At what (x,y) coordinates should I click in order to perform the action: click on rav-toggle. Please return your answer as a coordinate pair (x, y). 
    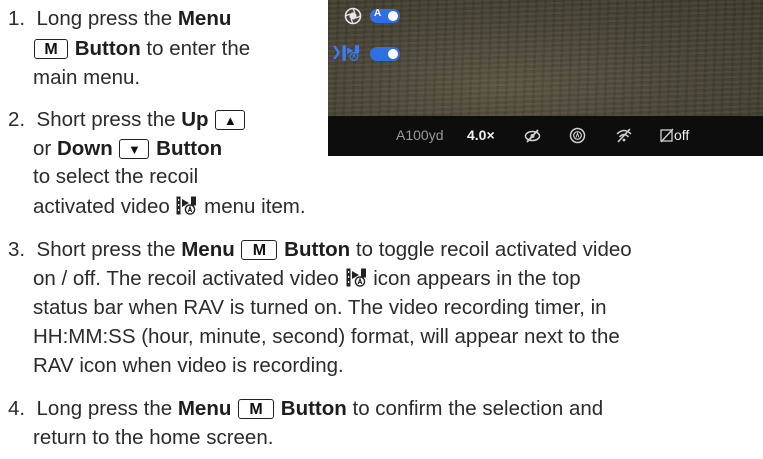
    Looking at the image, I should click on (385, 54).